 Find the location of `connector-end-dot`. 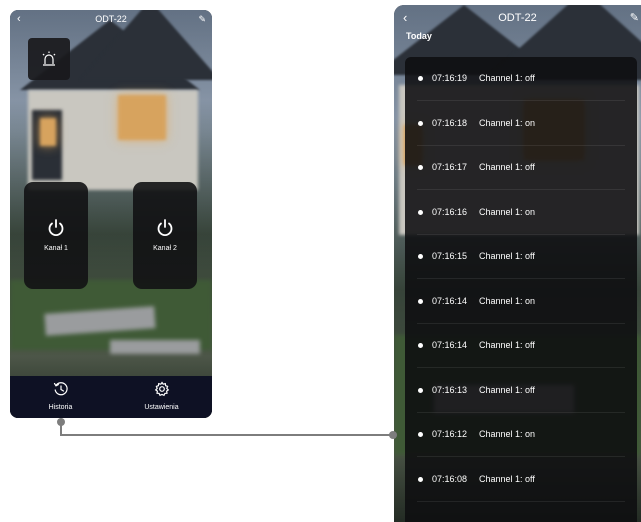

connector-end-dot is located at coordinates (393, 435).